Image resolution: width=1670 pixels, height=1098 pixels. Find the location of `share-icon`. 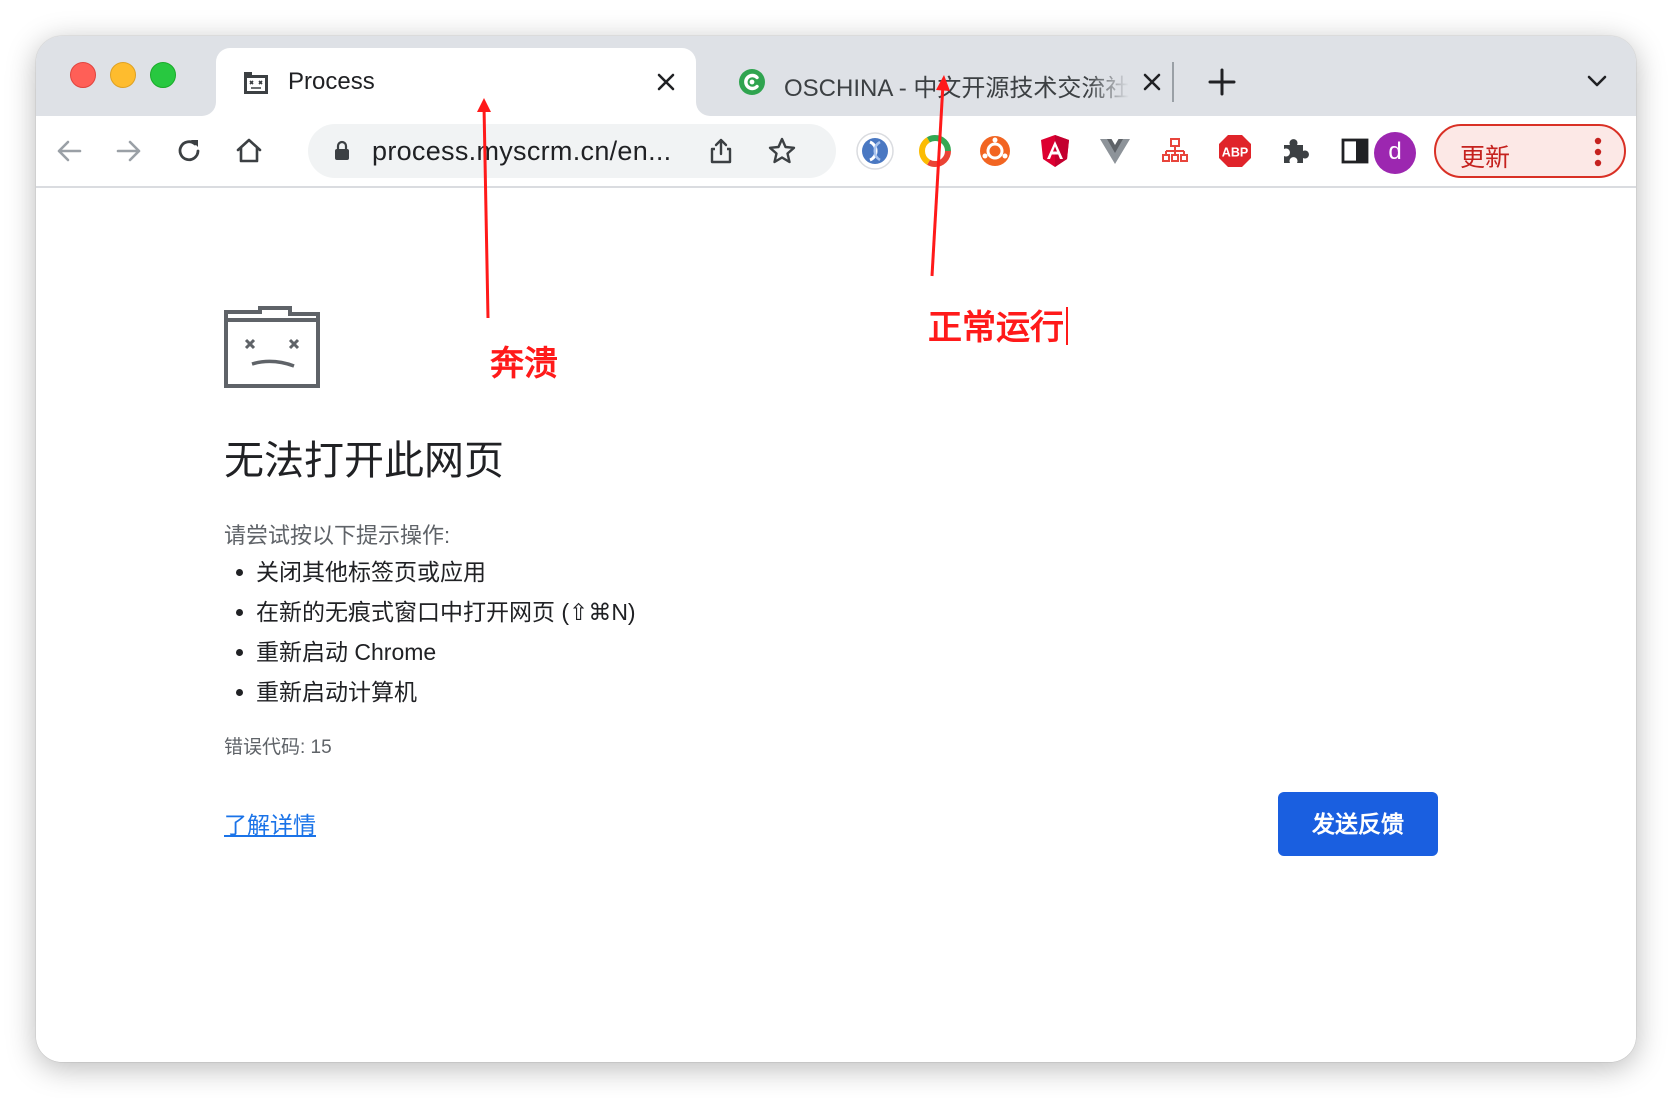

share-icon is located at coordinates (721, 151).